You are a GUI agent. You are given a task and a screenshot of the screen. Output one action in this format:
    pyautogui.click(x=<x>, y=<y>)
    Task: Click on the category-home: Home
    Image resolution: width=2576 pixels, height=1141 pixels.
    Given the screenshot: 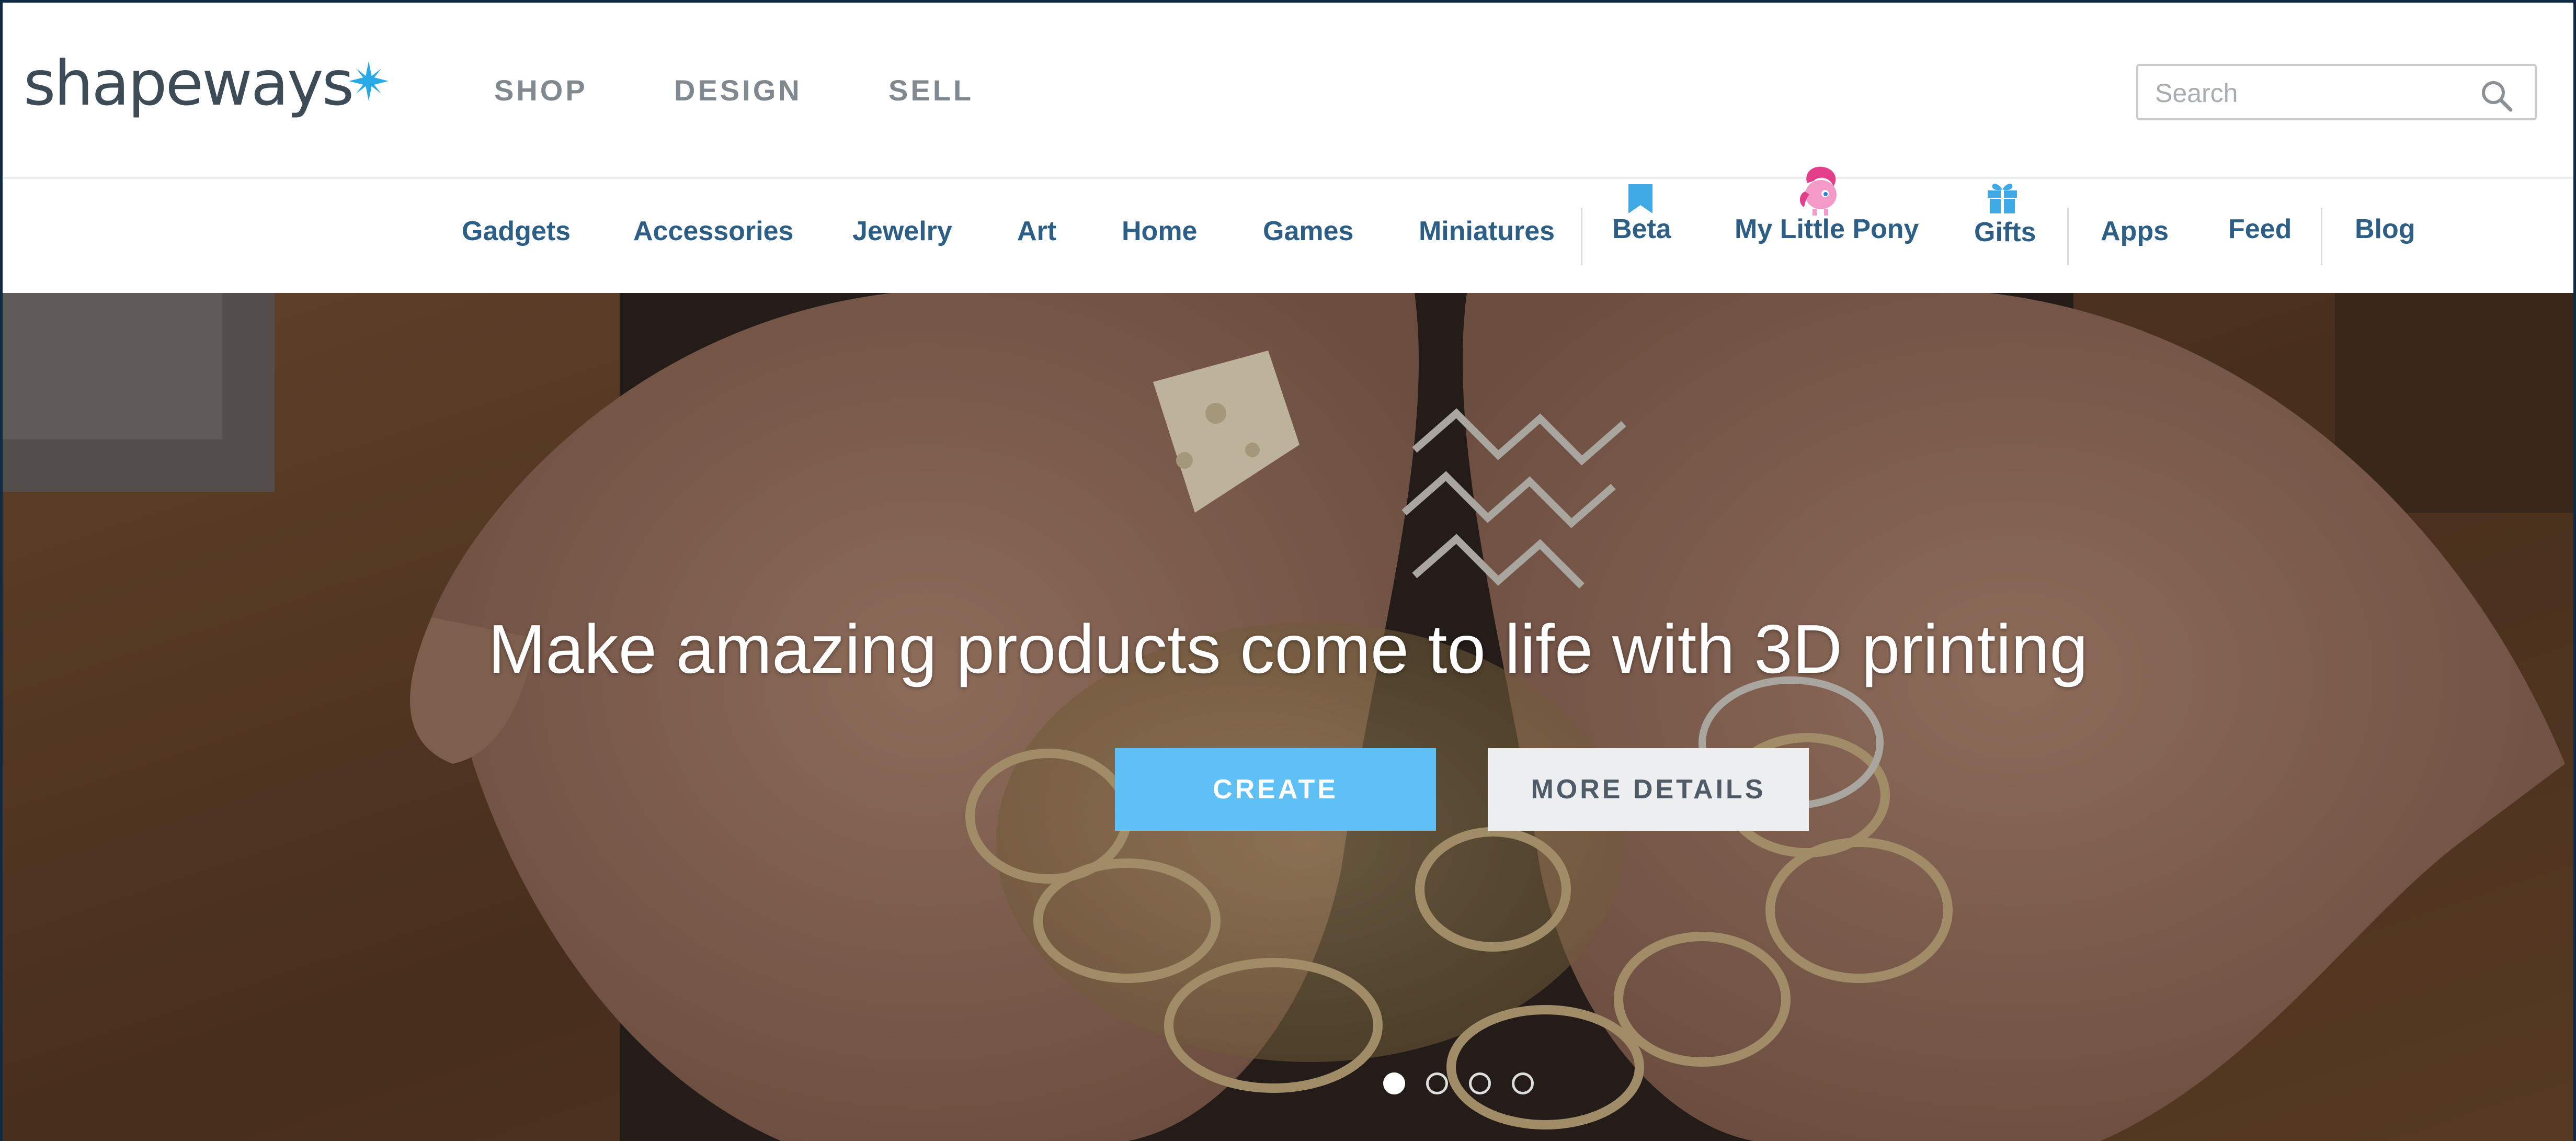 What is the action you would take?
    pyautogui.click(x=1159, y=231)
    